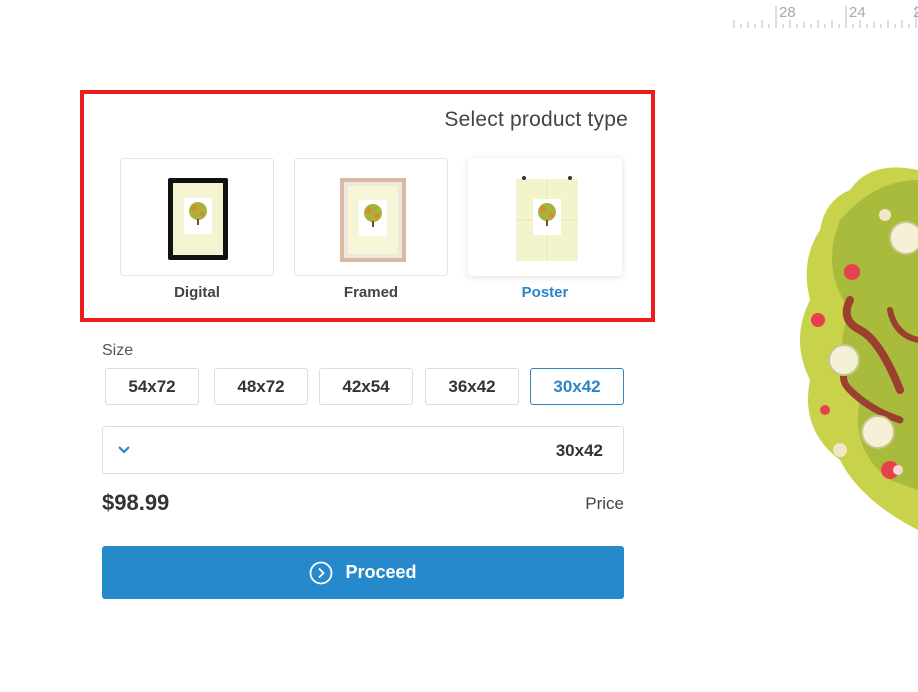 This screenshot has width=918, height=692. I want to click on proceed-button: Proceed, so click(363, 572).